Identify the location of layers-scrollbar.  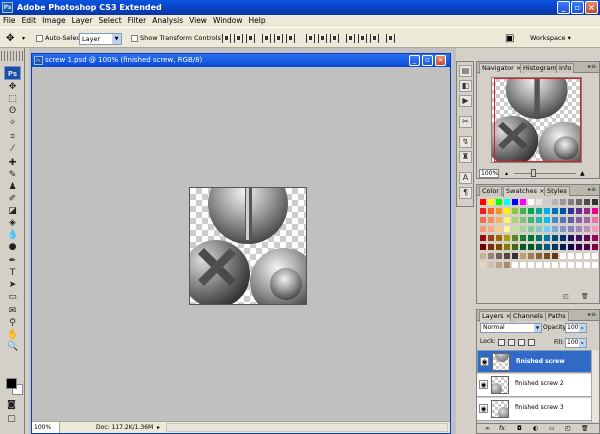
(595, 386).